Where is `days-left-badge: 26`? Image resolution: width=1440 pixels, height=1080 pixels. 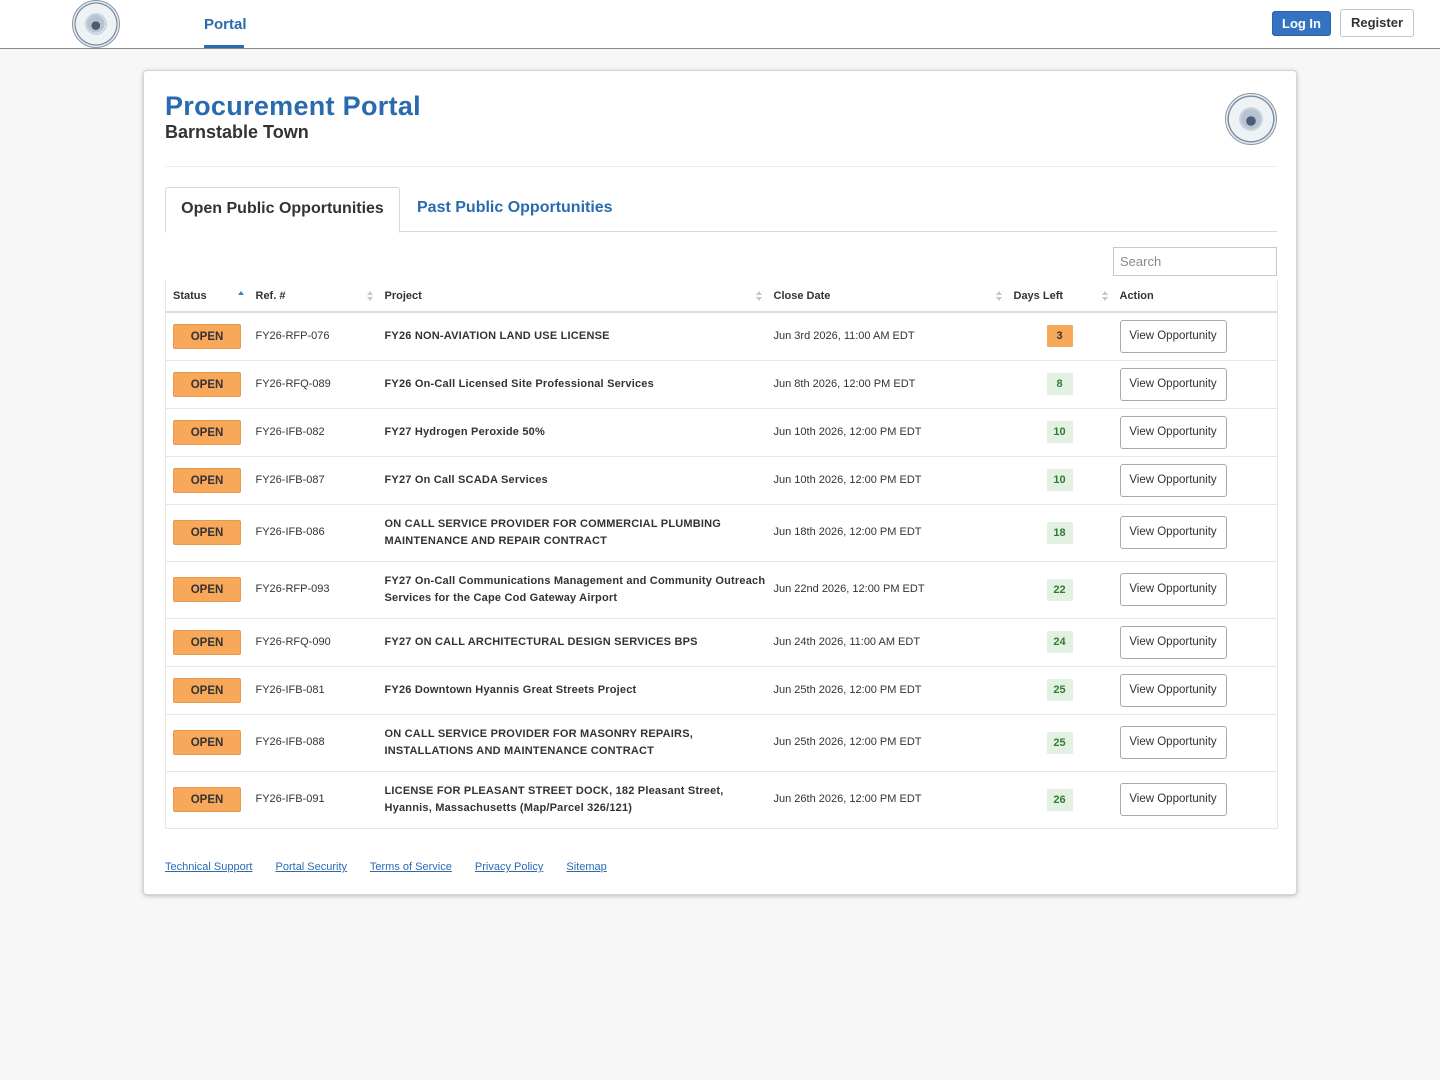 days-left-badge: 26 is located at coordinates (1059, 799).